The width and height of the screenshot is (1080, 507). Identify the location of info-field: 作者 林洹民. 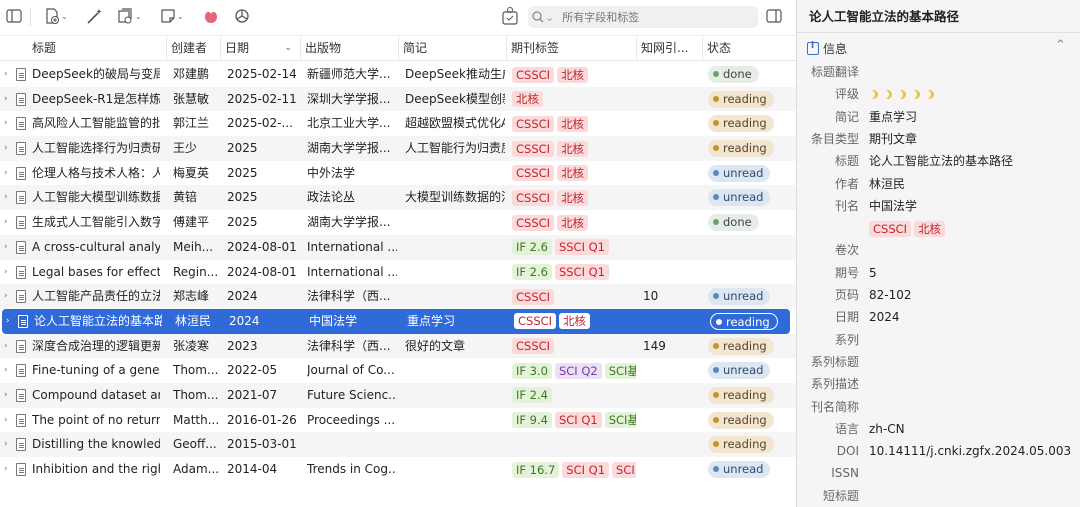
(938, 184).